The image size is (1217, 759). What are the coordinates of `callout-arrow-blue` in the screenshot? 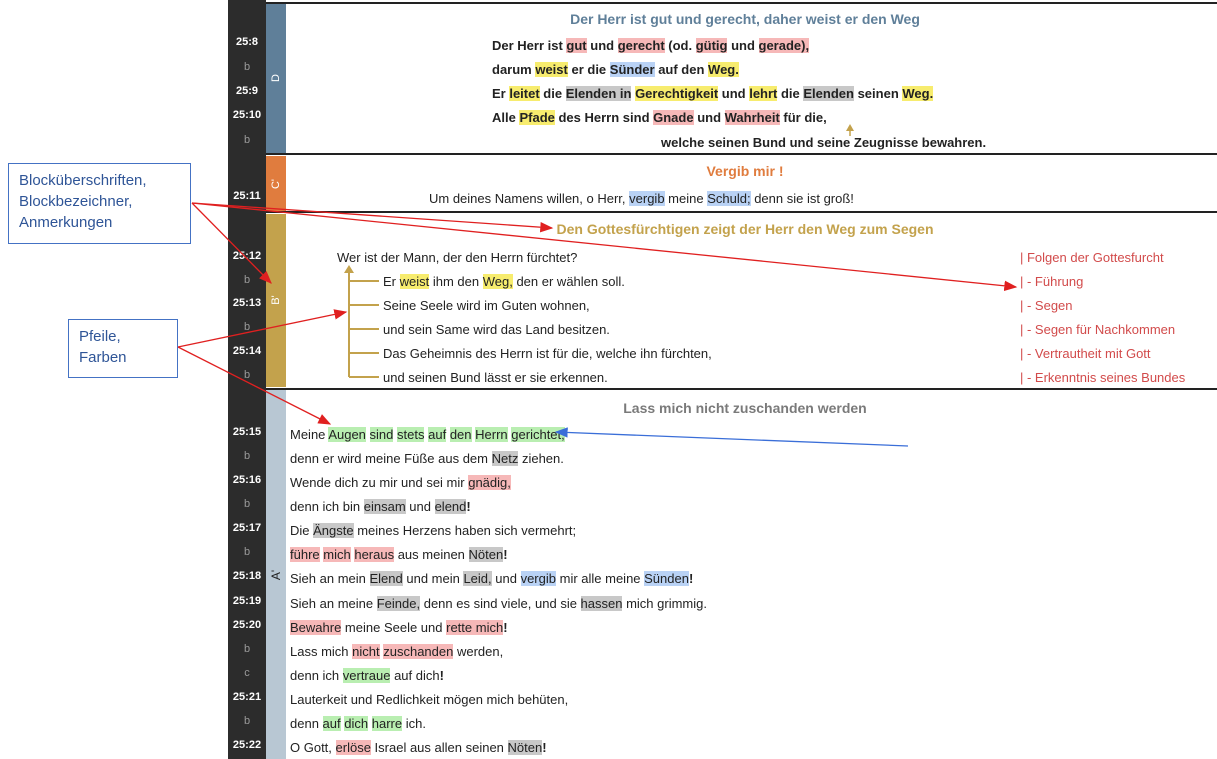 It's located at (731, 437).